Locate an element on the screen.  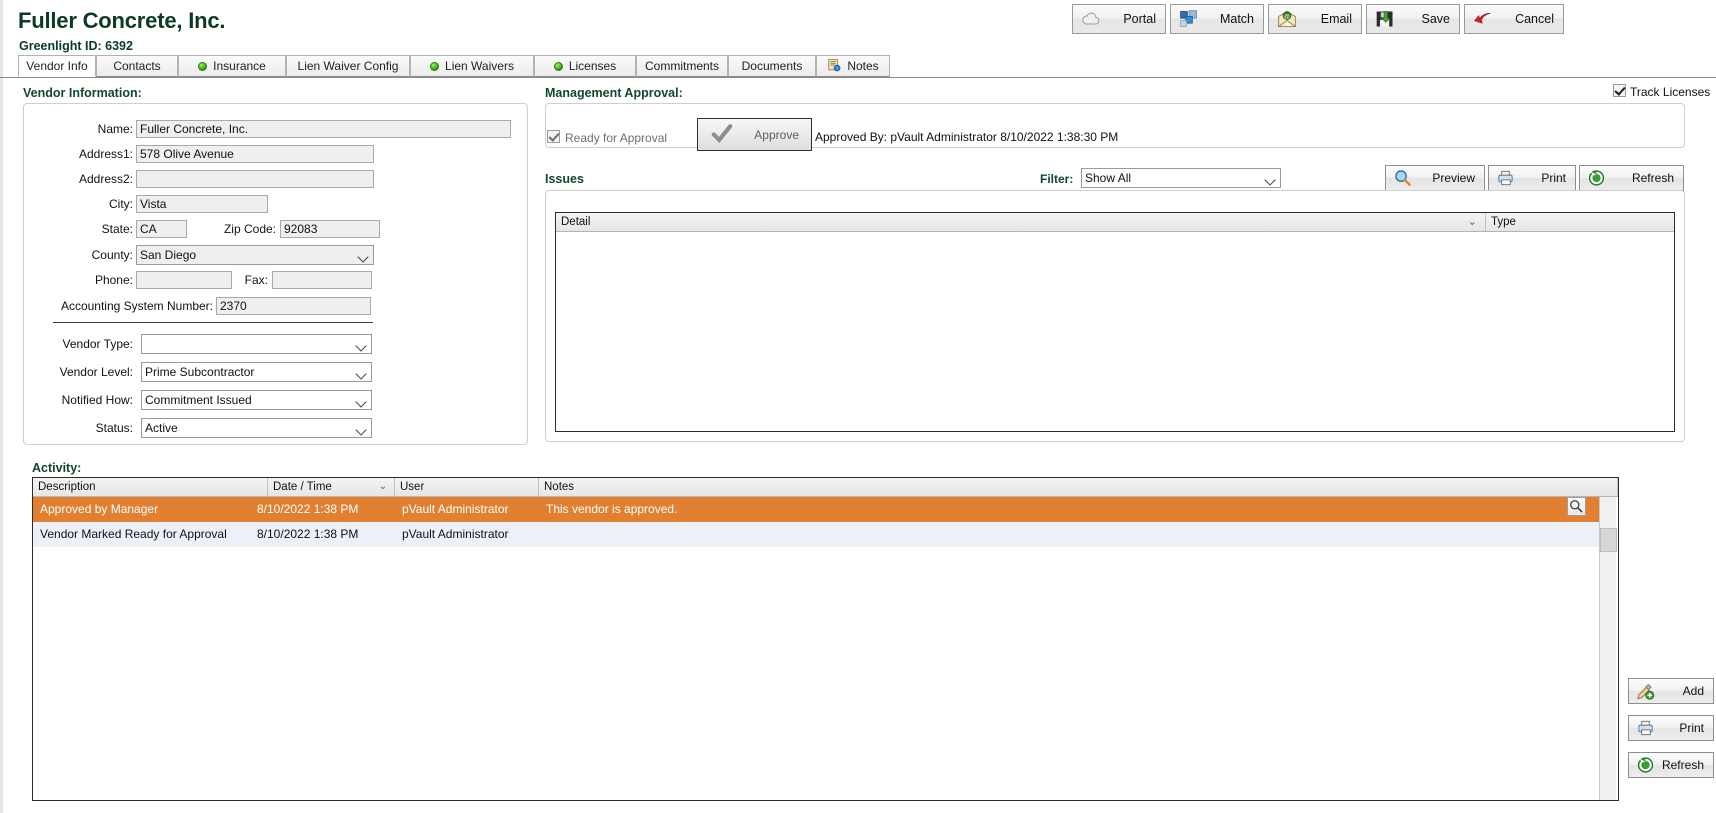
accounting-system-number-input: 2370 is located at coordinates (293, 306).